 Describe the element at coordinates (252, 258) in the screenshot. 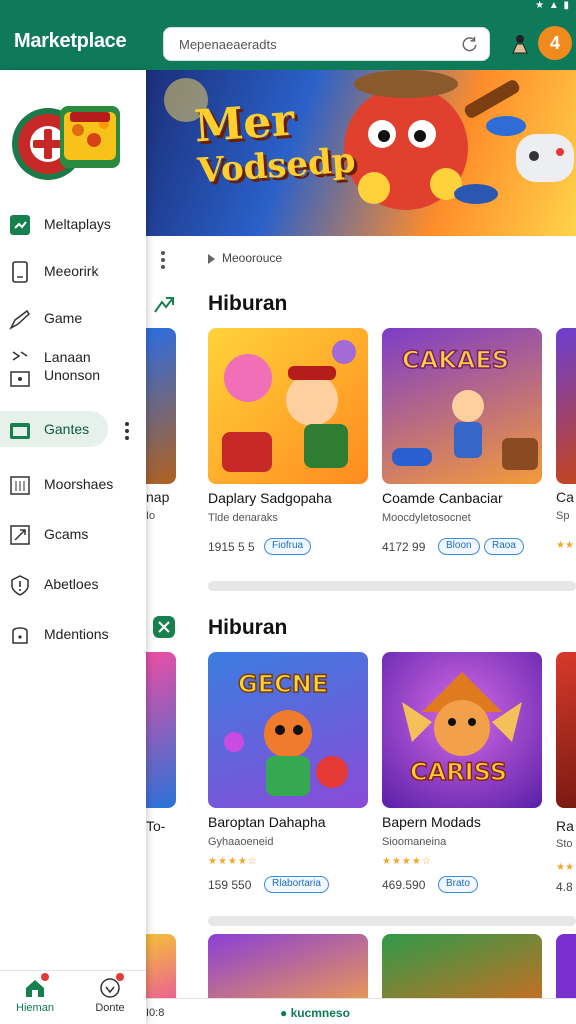

I see `breadcrumb-label: Meoorouce` at that location.